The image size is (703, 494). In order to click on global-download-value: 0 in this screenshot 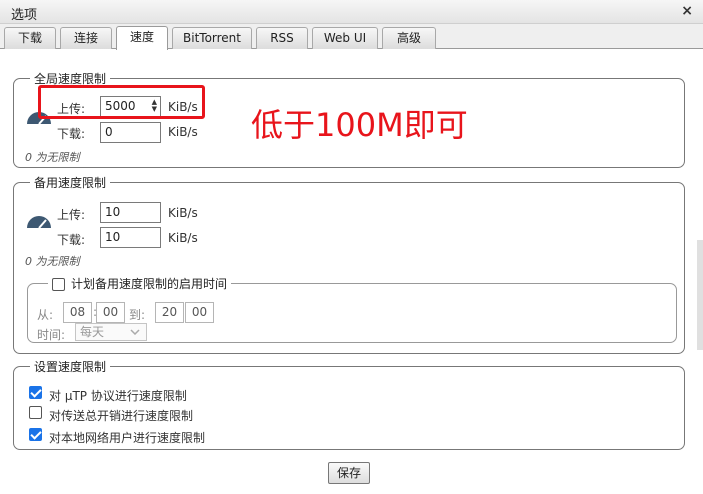, I will do `click(109, 132)`.